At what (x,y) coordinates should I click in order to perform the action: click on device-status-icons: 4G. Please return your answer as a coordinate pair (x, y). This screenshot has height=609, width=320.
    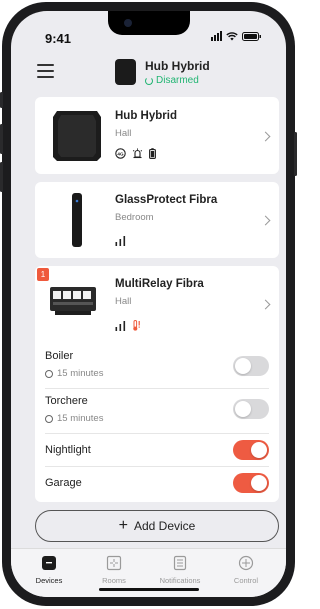
    Looking at the image, I should click on (135, 153).